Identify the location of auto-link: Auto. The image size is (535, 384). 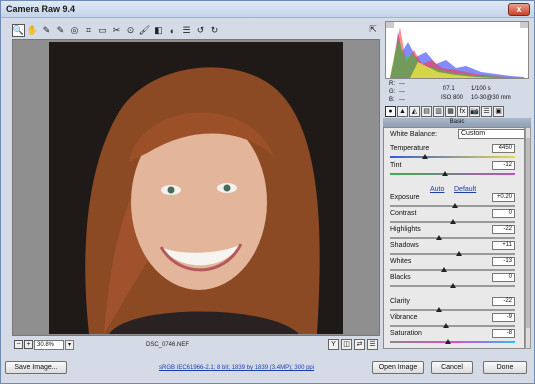
(437, 189).